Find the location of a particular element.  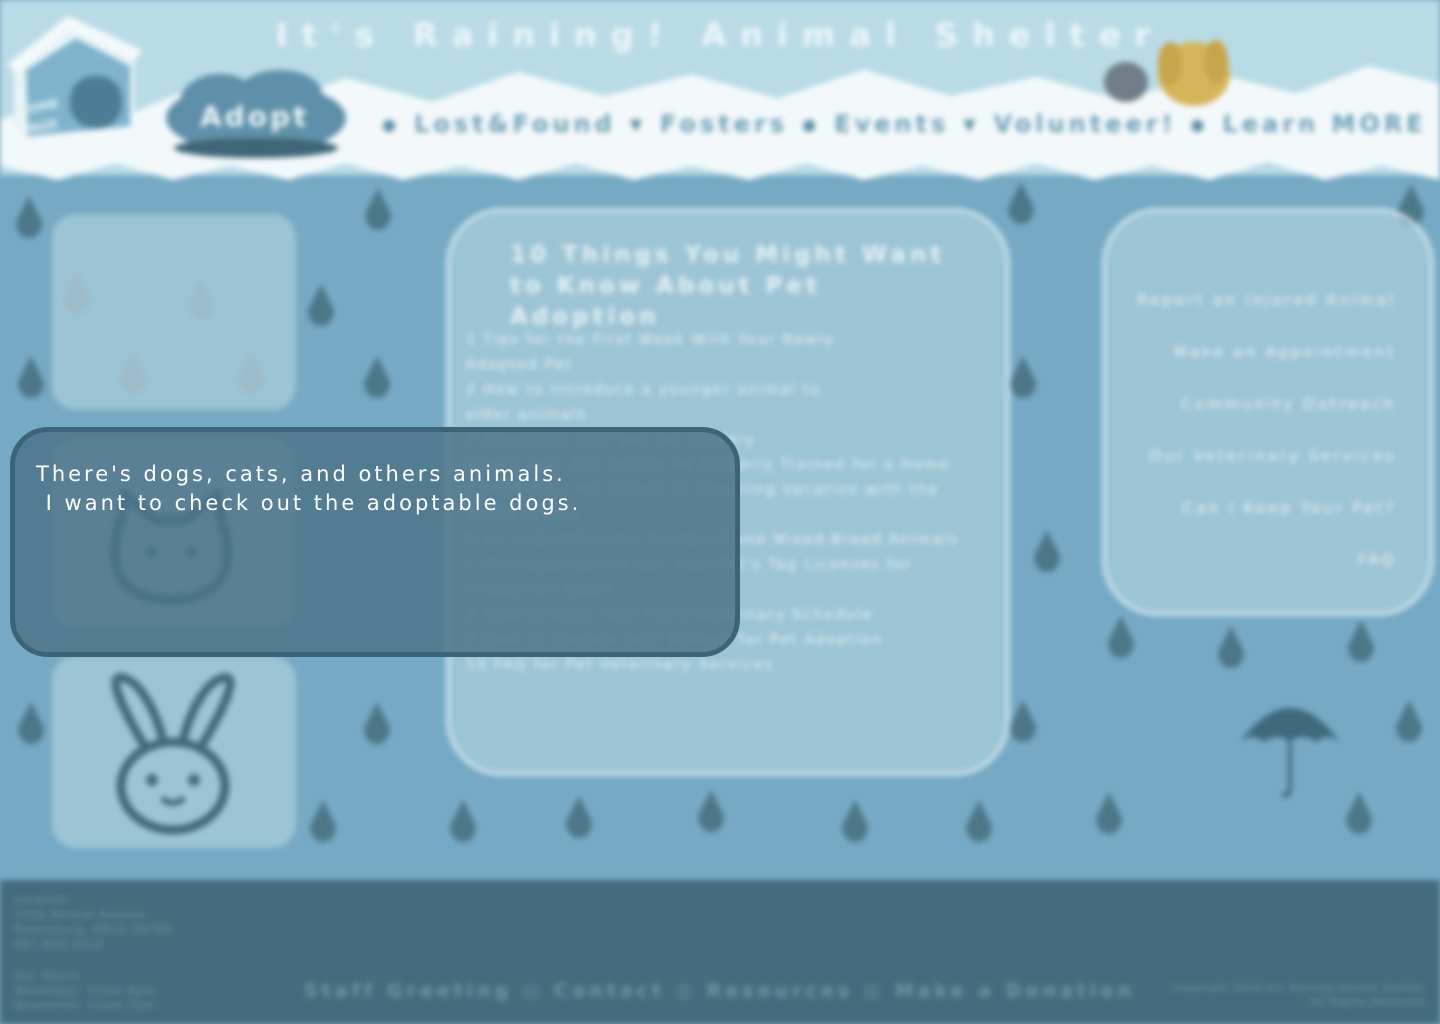

footer-link-staff-greeting: Staff Greeting is located at coordinates (408, 991).